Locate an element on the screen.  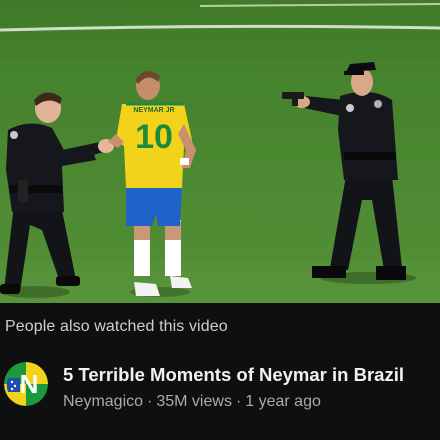
video-metadata: Neymagico · 35M views · 1 year ago is located at coordinates (192, 402).